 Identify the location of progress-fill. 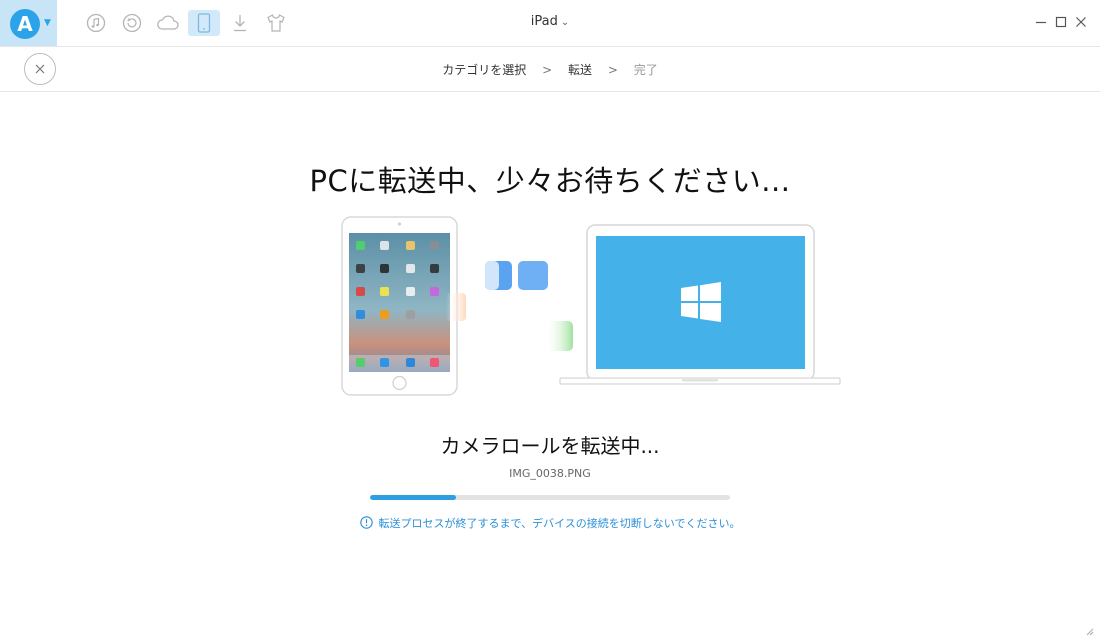
(413, 497).